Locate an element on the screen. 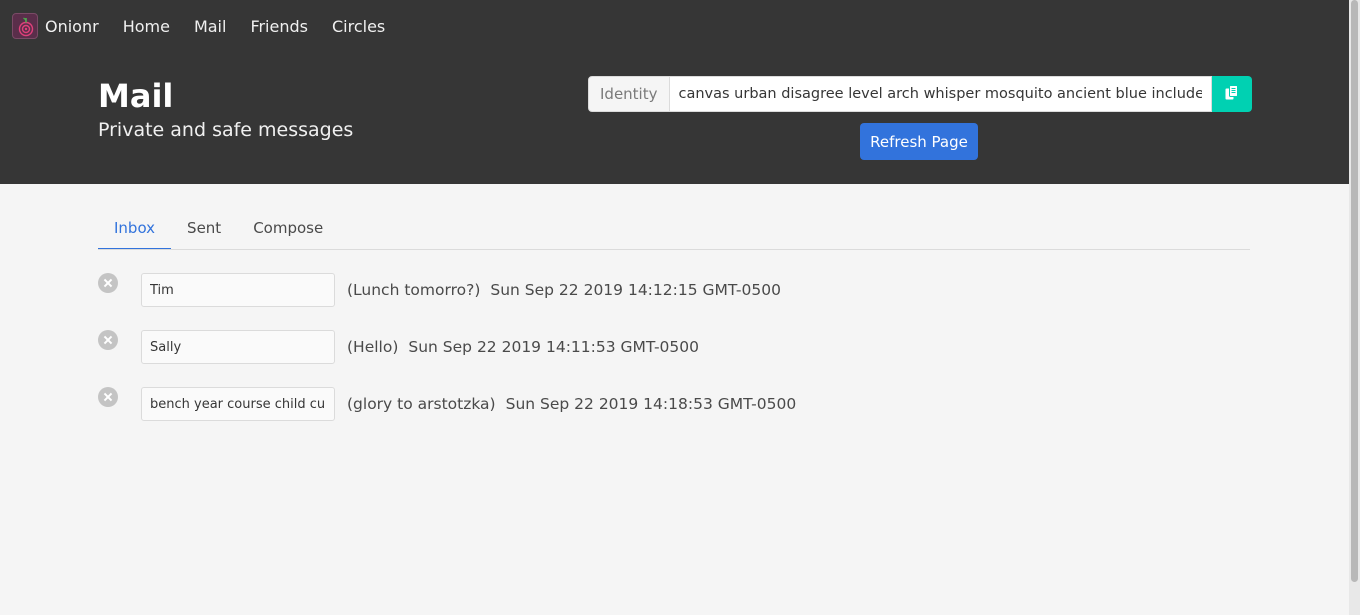 This screenshot has height=615, width=1360. tab-inbox: Inbox is located at coordinates (135, 228).